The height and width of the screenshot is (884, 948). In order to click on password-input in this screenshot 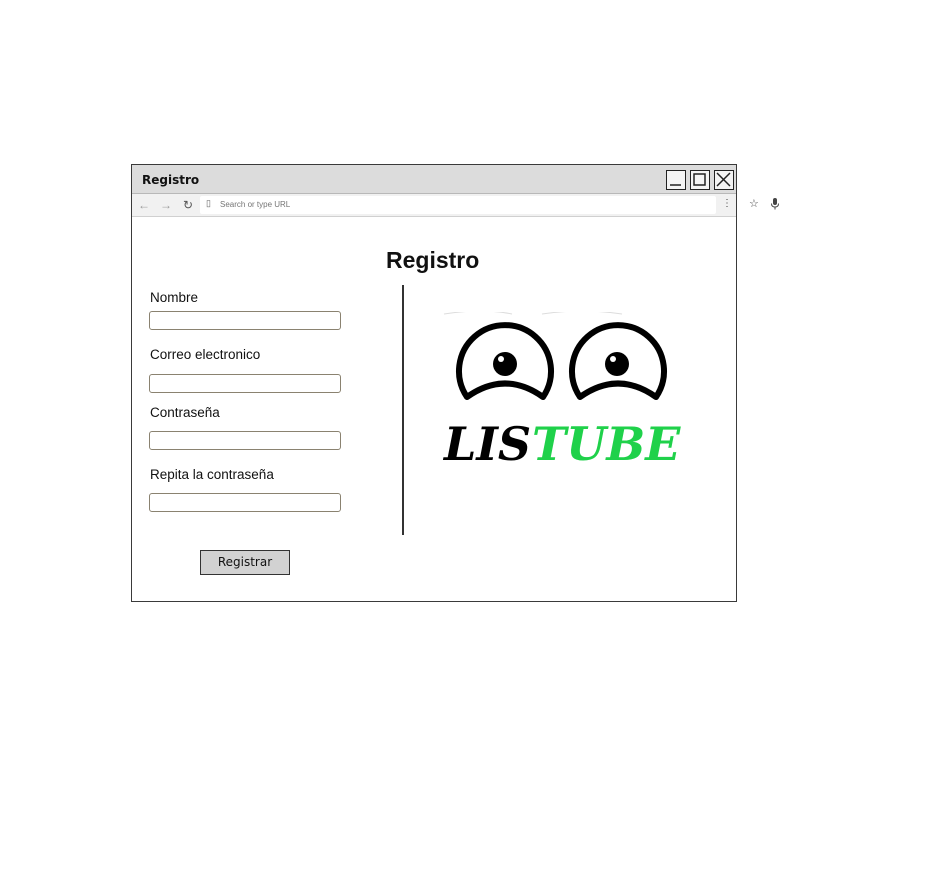, I will do `click(245, 440)`.